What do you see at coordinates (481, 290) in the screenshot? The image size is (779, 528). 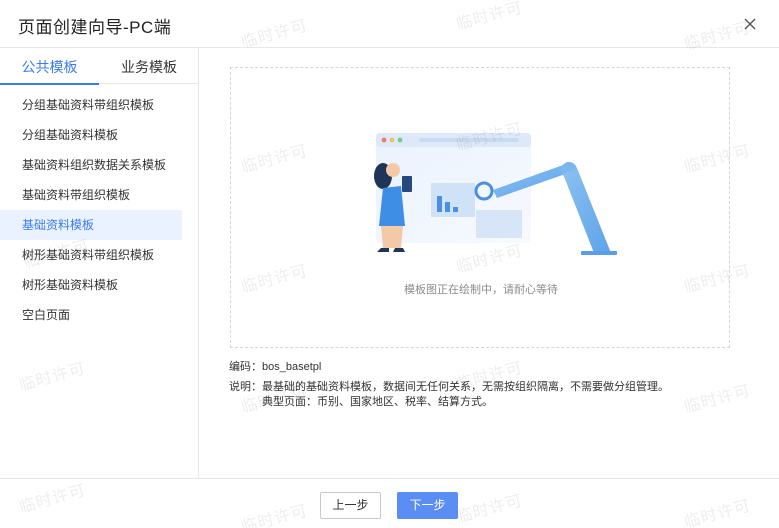 I see `preview-placeholder-message: 模板图正在绘制中，请耐心等待` at bounding box center [481, 290].